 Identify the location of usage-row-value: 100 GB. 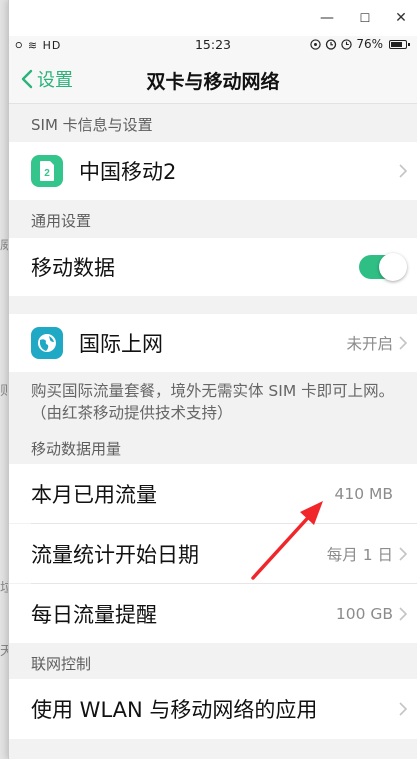
(364, 613).